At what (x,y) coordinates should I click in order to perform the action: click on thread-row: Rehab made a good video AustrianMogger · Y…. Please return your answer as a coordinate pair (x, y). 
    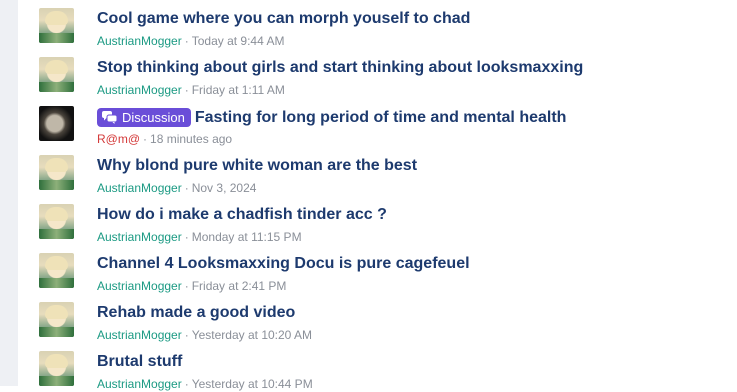
    Looking at the image, I should click on (377, 318).